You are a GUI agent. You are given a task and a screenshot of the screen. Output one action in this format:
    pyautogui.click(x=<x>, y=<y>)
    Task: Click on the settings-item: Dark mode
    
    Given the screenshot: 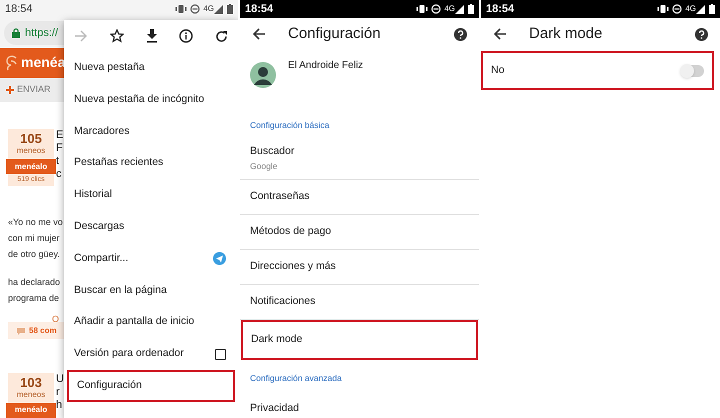 What is the action you would take?
    pyautogui.click(x=359, y=340)
    